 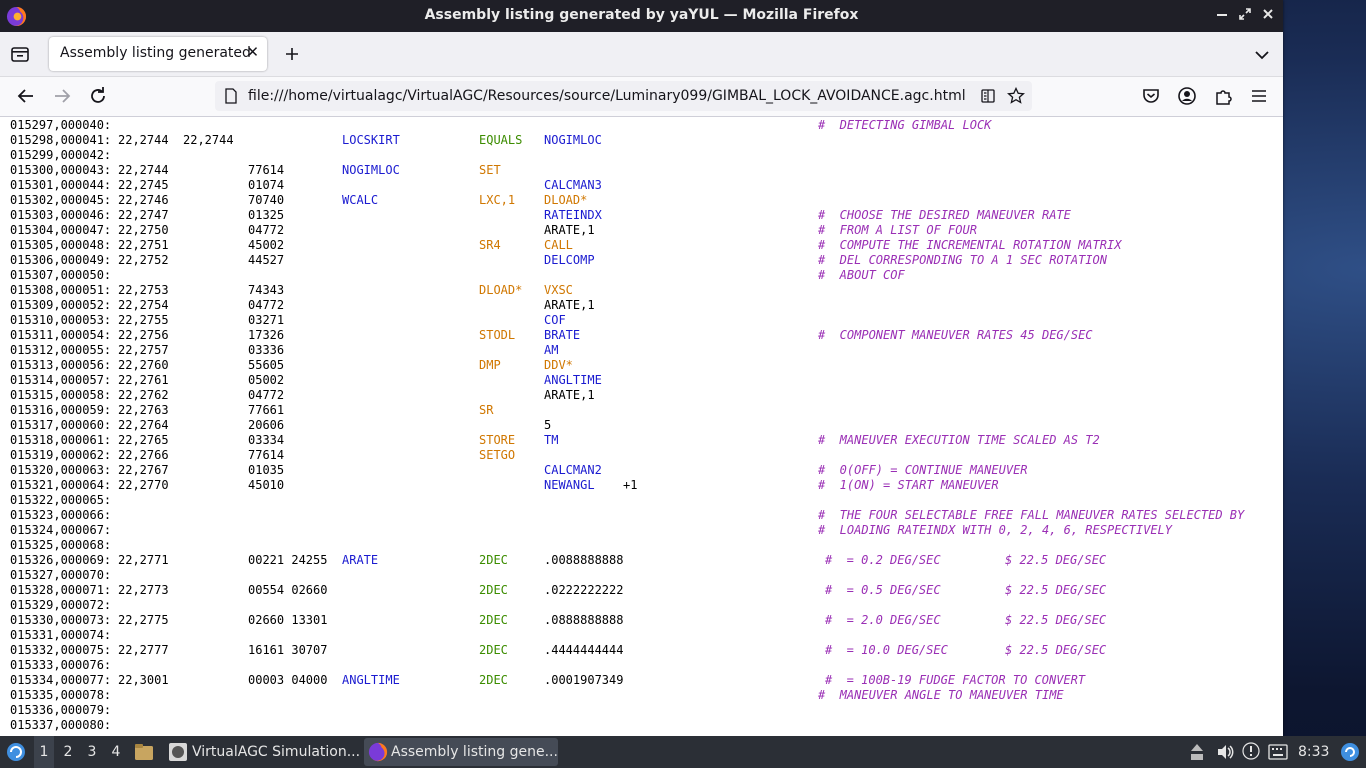 I want to click on start-menu-icon, so click(x=16, y=752).